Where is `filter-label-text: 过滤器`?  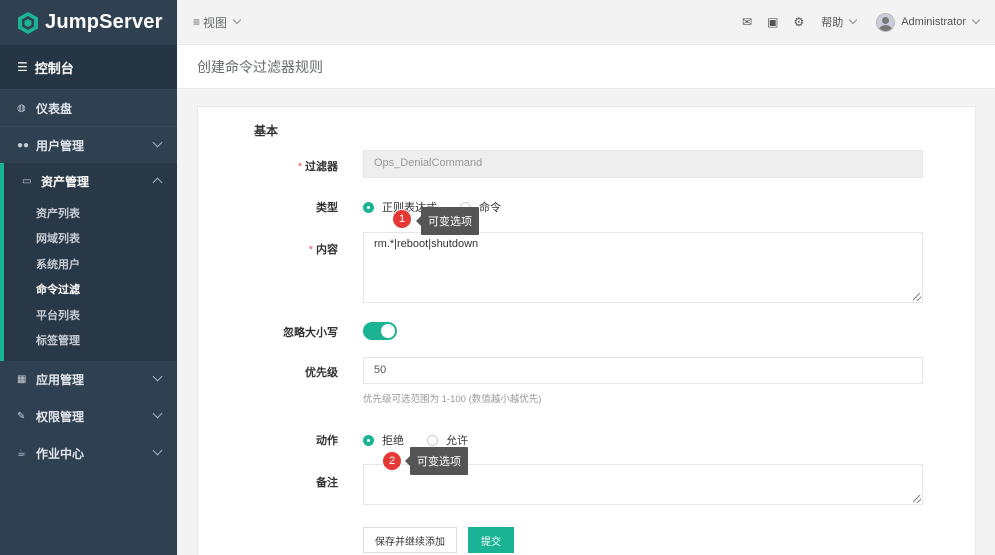
filter-label-text: 过滤器 is located at coordinates (321, 167).